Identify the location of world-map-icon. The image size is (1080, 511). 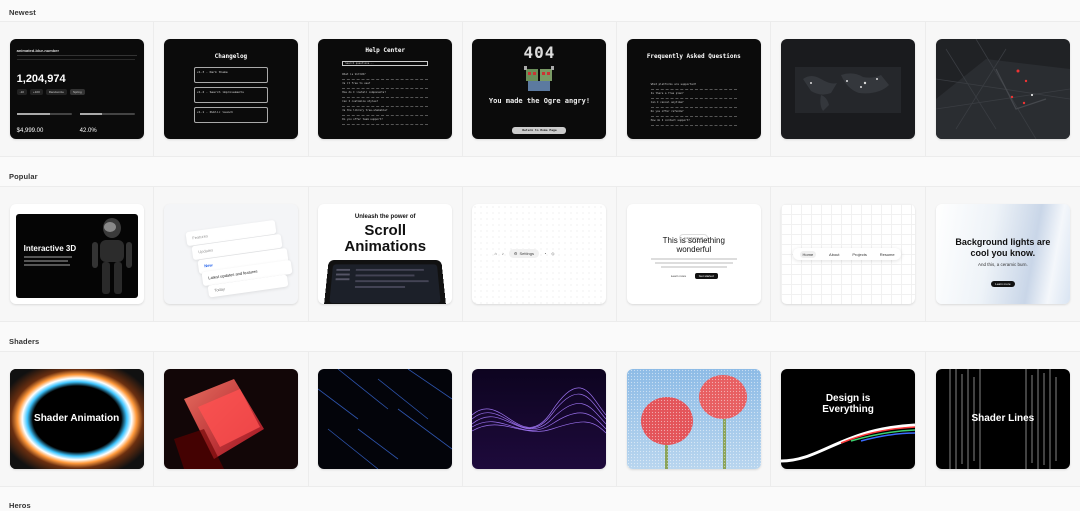
(848, 90).